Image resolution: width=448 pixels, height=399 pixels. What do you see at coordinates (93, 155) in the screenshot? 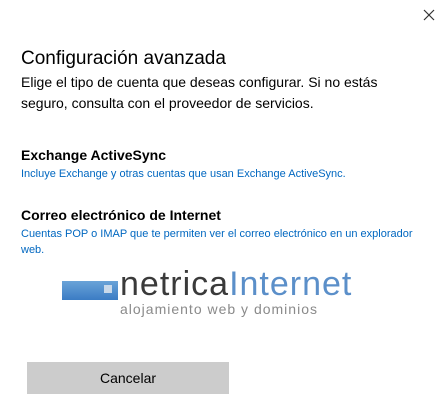
I see `option-title: Exchange ActiveSync` at bounding box center [93, 155].